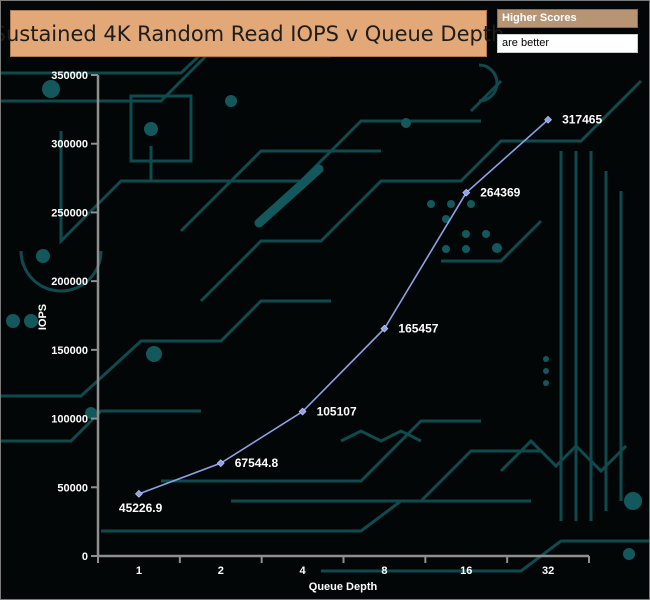 The width and height of the screenshot is (650, 600). I want to click on data-point, so click(138, 493).